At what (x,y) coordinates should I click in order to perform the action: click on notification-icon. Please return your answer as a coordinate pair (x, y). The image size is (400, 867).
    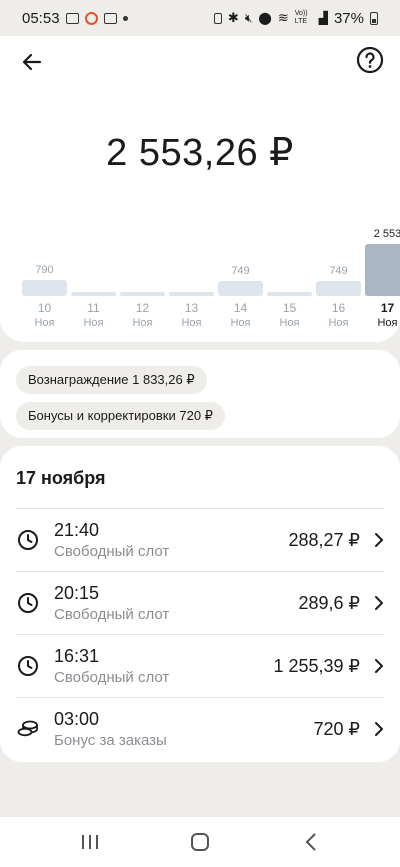
    Looking at the image, I should click on (72, 18).